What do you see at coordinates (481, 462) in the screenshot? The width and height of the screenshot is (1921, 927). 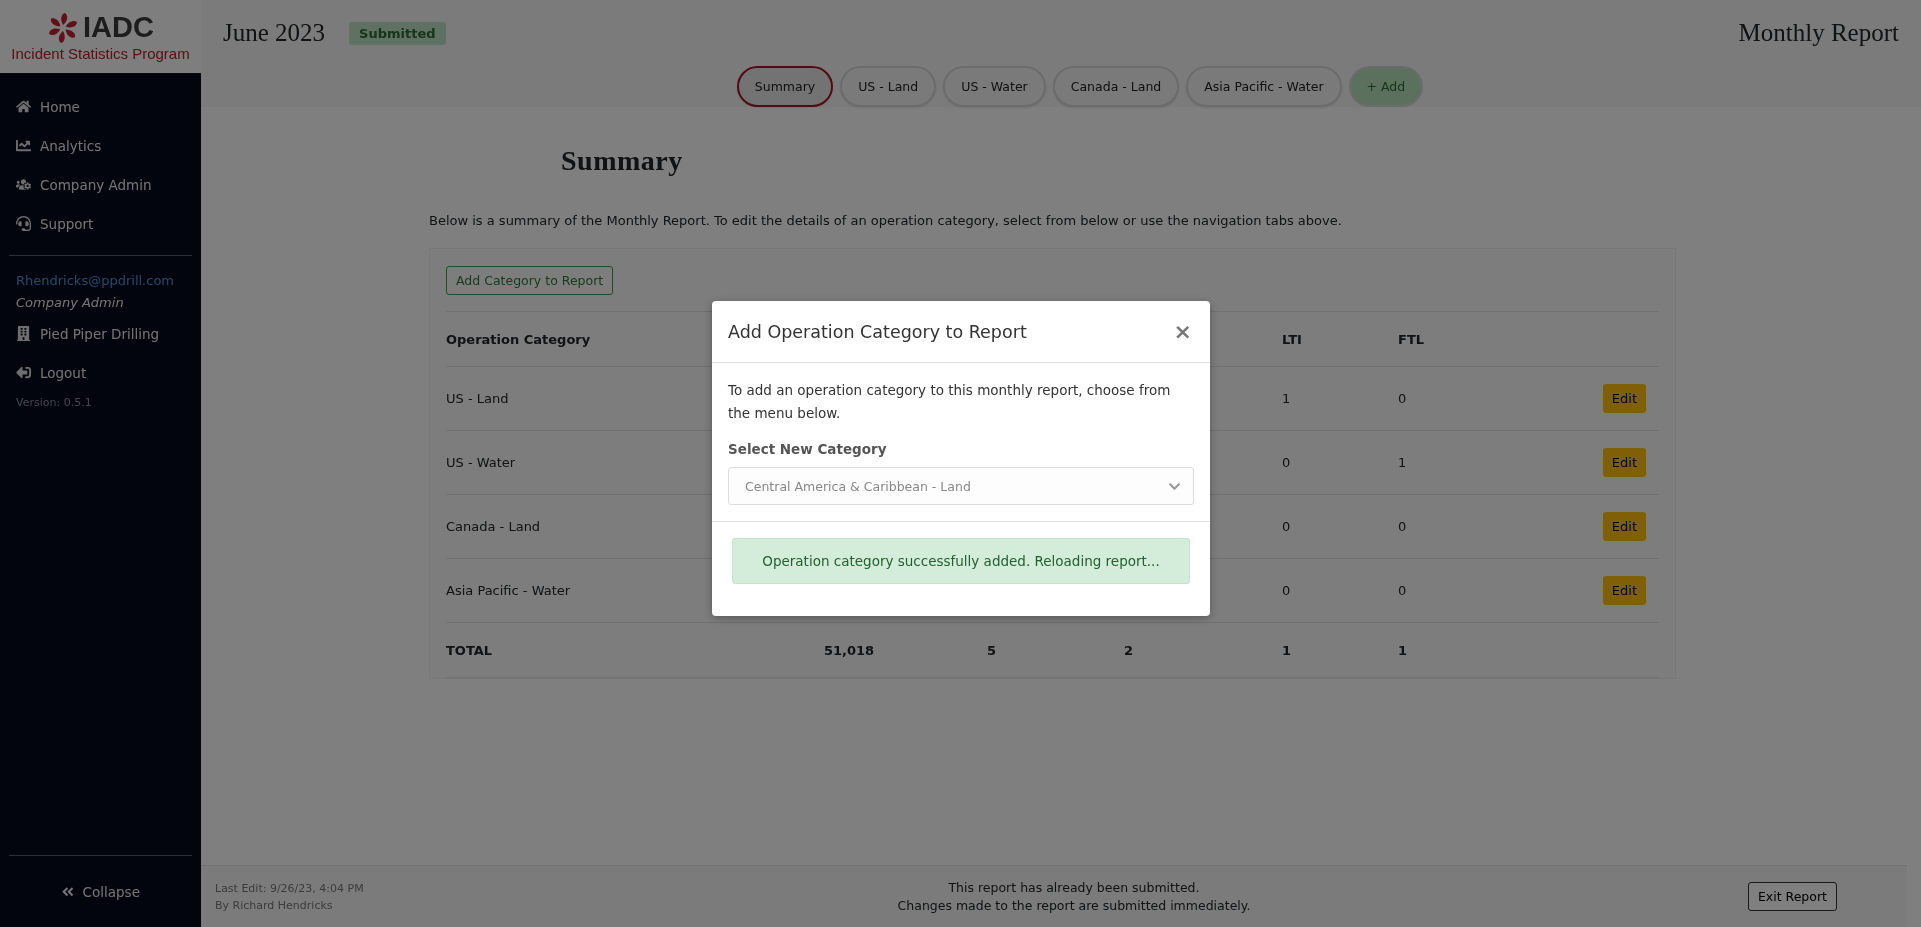 I see `table-cell: US - Water` at bounding box center [481, 462].